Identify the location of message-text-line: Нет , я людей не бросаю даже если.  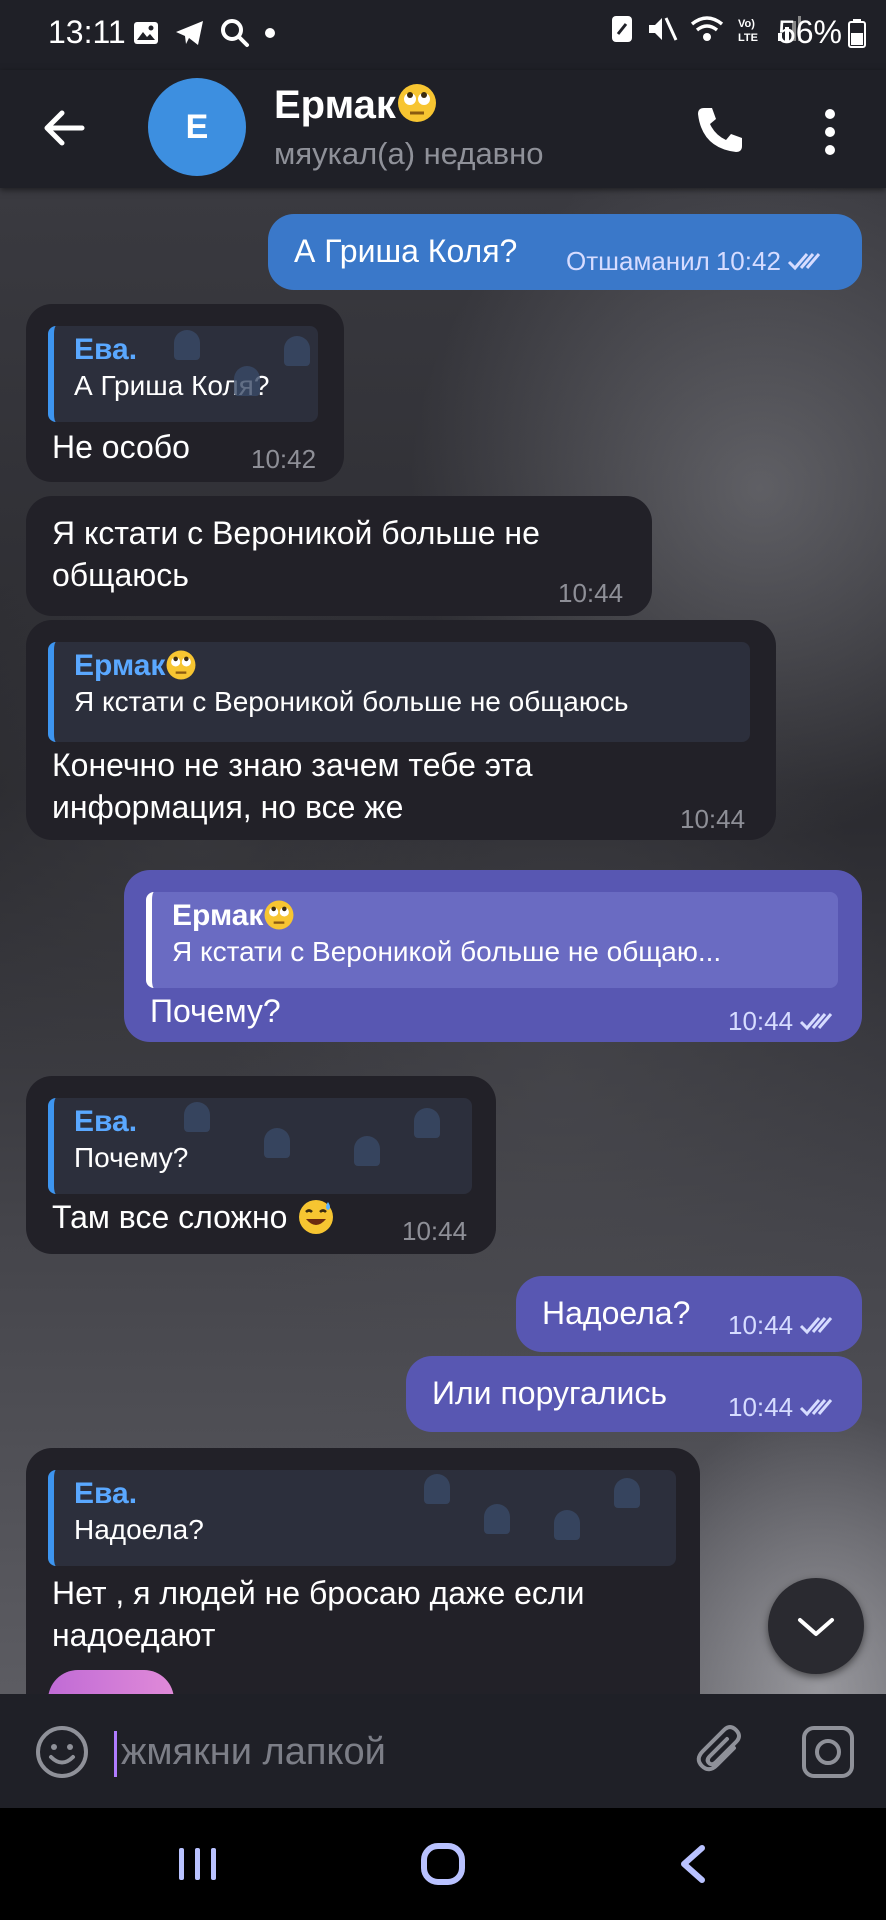
(318, 1593).